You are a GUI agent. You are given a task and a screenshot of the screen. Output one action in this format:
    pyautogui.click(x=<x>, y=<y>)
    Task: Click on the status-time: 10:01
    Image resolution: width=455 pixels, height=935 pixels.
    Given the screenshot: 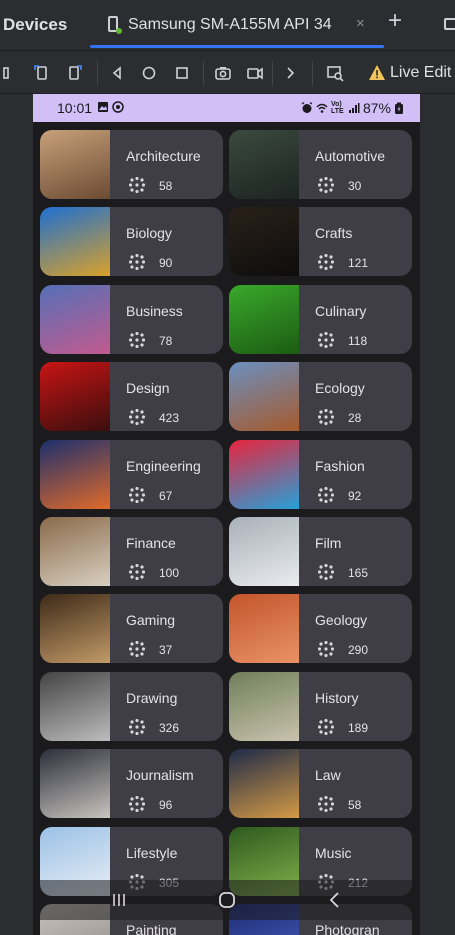 What is the action you would take?
    pyautogui.click(x=75, y=108)
    